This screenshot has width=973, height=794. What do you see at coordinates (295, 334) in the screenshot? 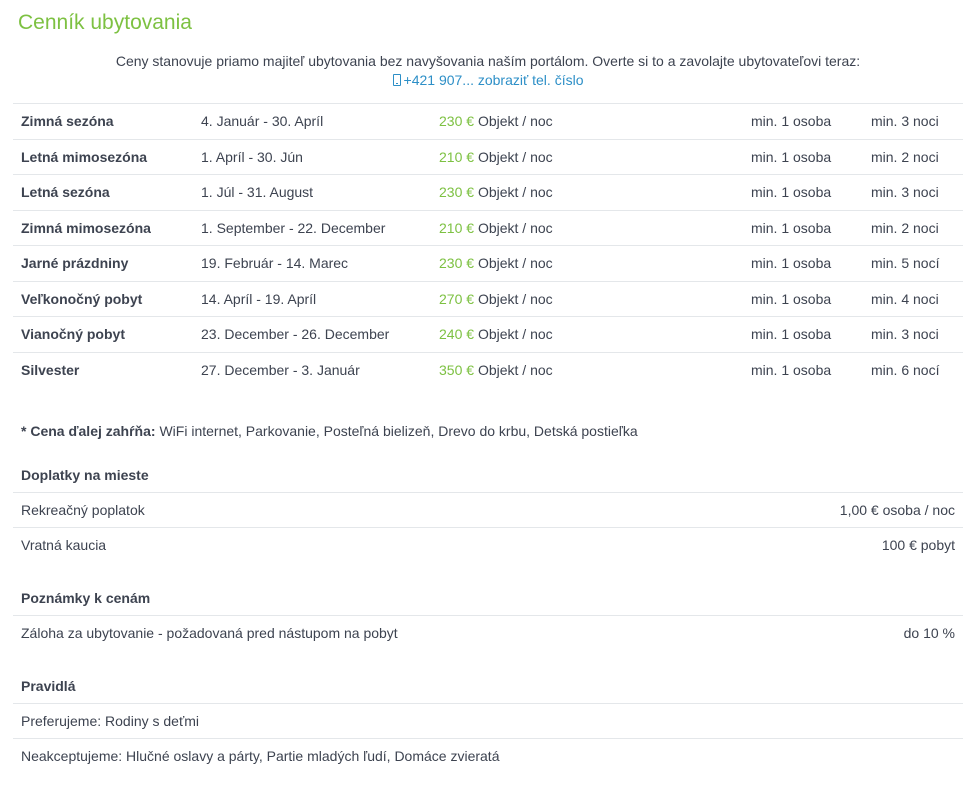
I see `season-dates: 23. December - 26. December` at bounding box center [295, 334].